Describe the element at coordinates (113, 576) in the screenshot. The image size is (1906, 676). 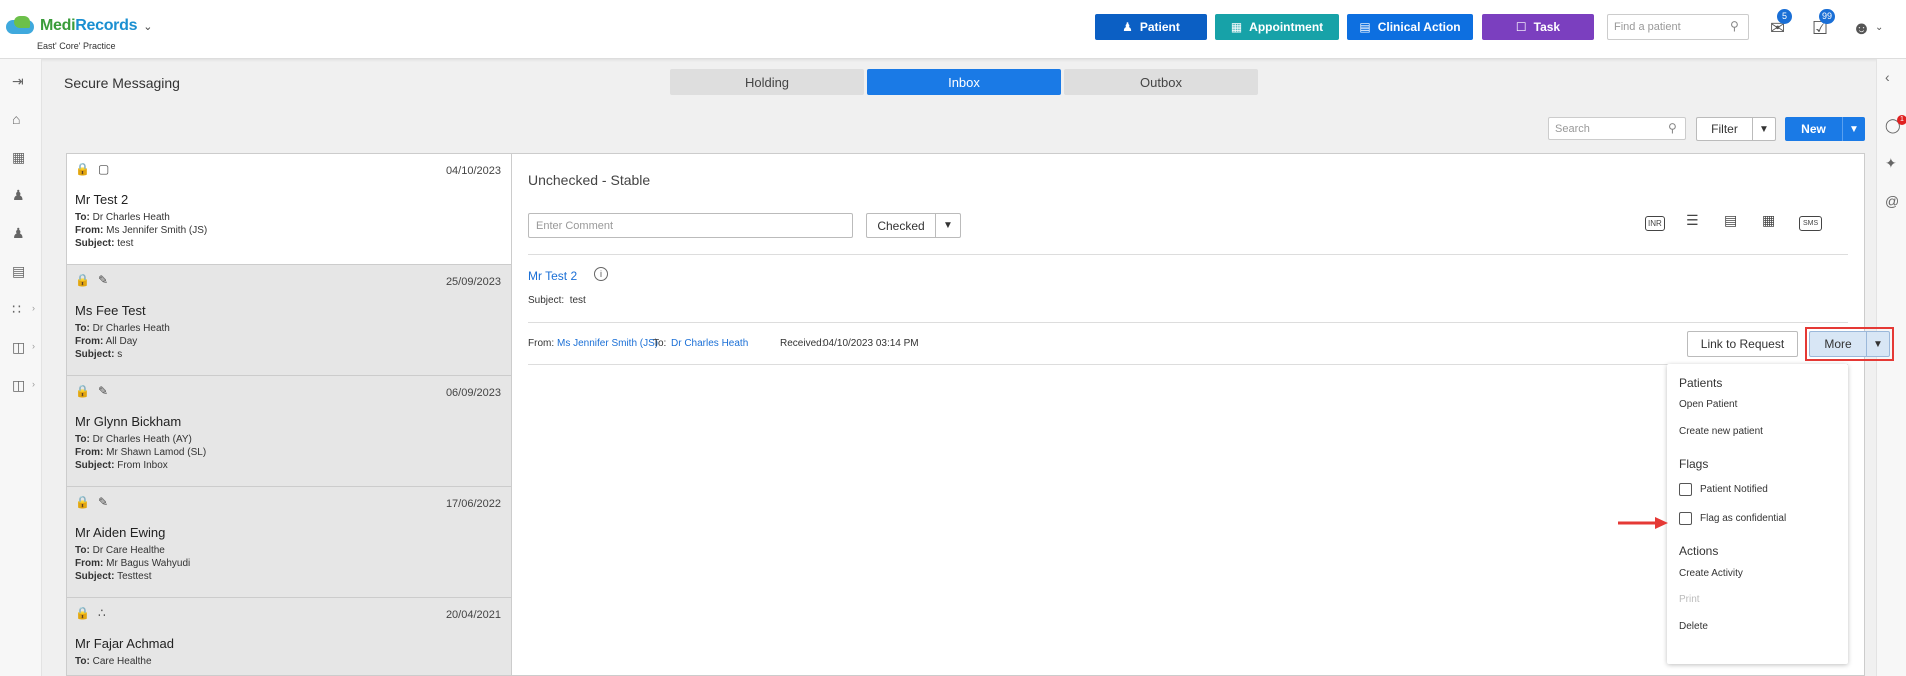
I see `message-subject: Subject: Testtest` at that location.